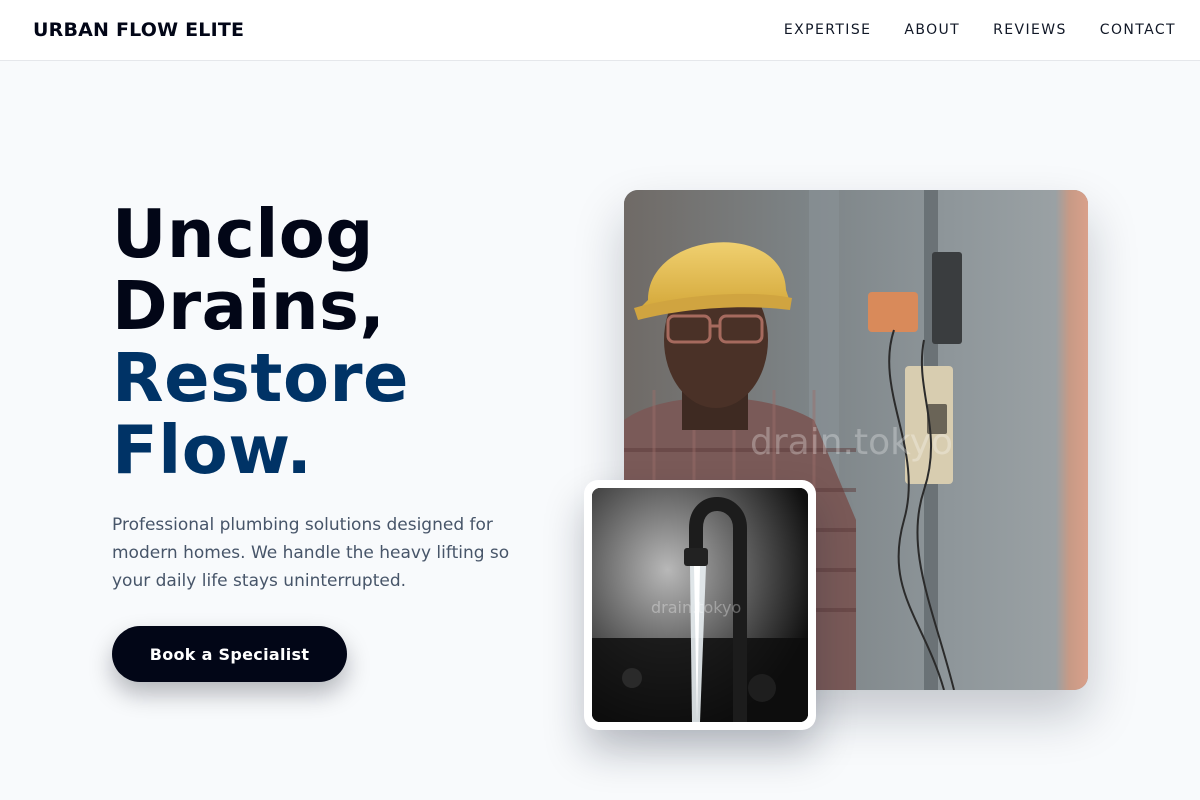  I want to click on faucet-photo-illustration, so click(700, 605).